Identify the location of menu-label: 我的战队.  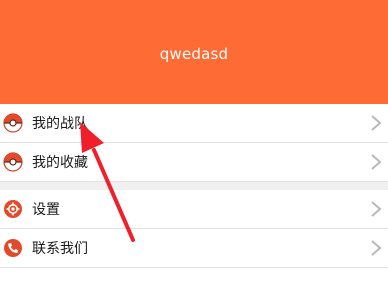
(60, 124).